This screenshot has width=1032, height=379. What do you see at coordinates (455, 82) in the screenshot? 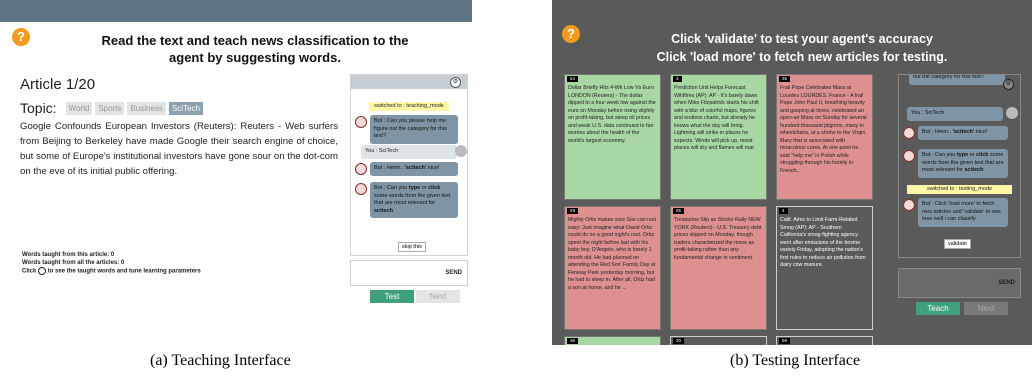
I see `gear-icon: ⚙` at bounding box center [455, 82].